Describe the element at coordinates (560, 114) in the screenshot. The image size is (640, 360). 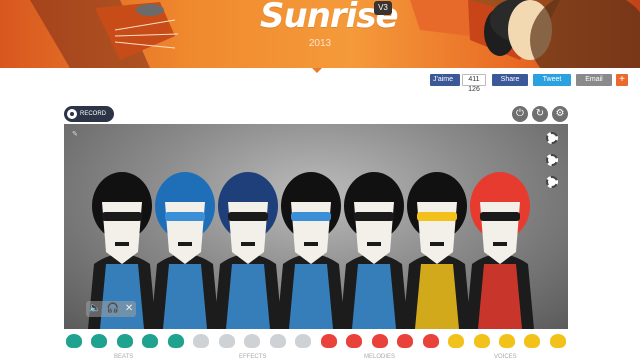
I see `gear-icon: ⚙` at that location.